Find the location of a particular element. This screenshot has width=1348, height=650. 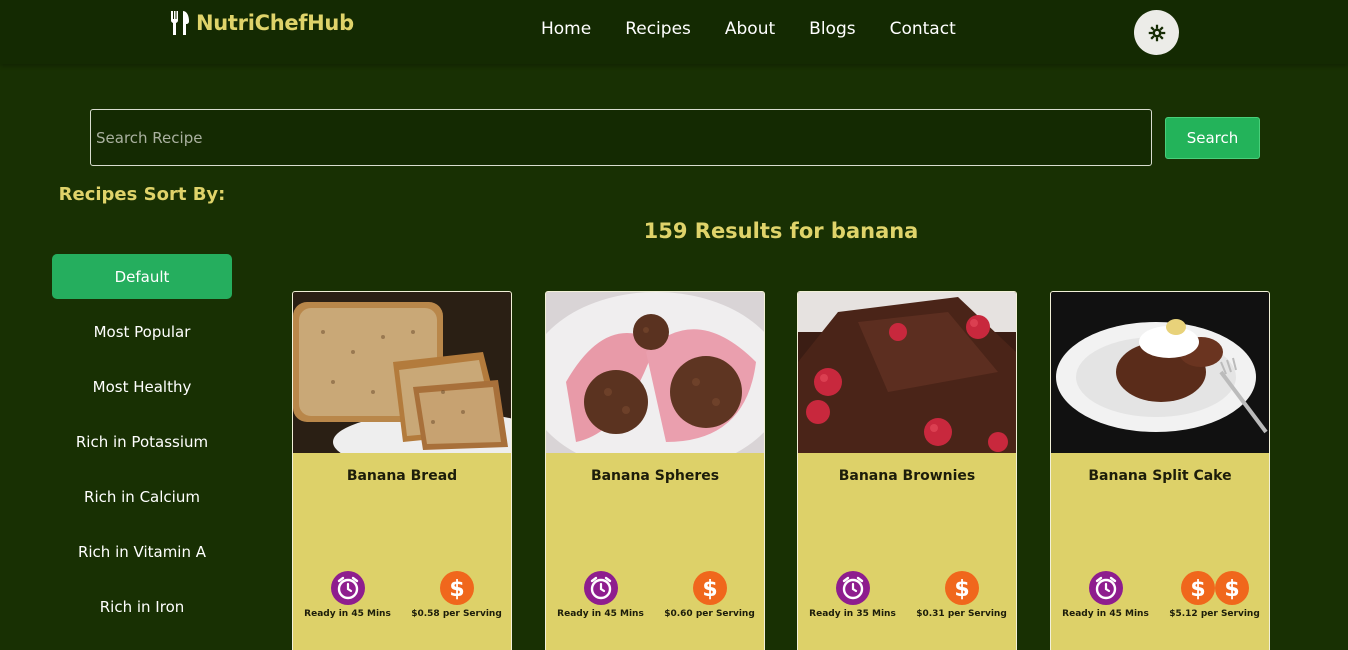

ready-time: Ready in 35 Mins is located at coordinates (853, 595).